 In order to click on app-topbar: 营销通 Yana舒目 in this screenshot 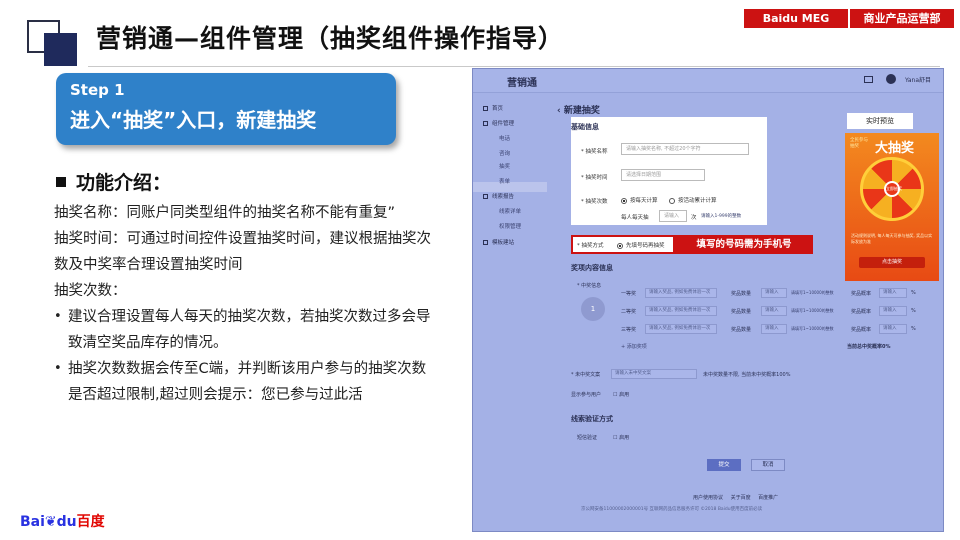, I will do `click(708, 81)`.